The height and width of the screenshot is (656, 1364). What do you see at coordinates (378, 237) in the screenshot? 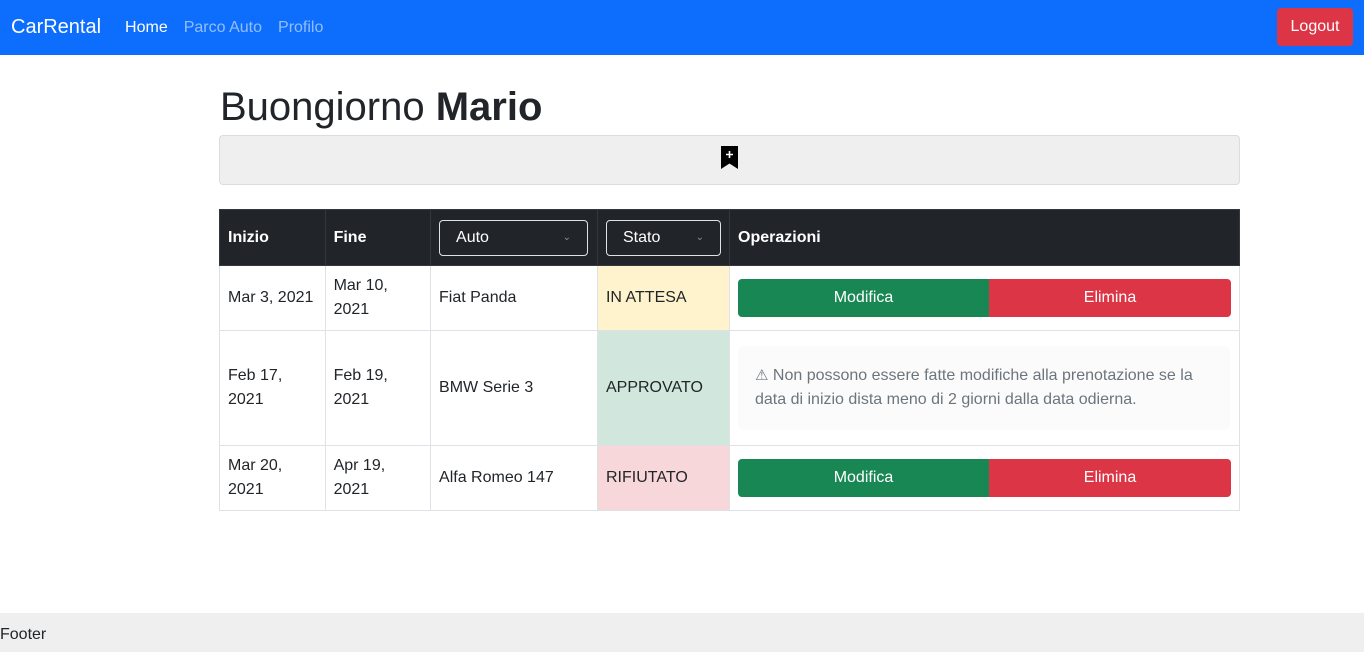
I see `header-fine: Fine` at bounding box center [378, 237].